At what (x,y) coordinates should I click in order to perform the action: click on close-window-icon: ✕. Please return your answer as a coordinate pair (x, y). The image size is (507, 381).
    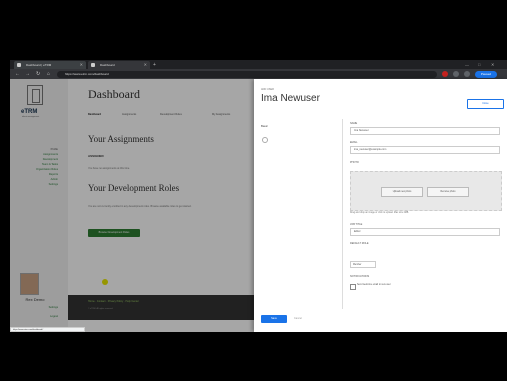
    Looking at the image, I should click on (492, 64).